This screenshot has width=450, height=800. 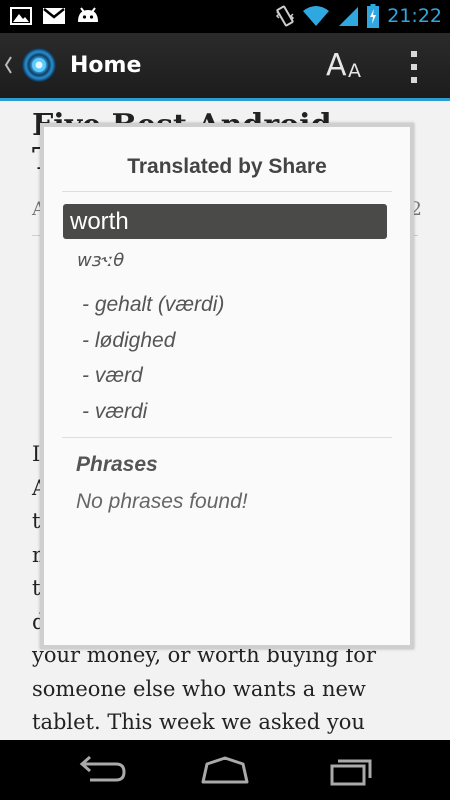 I want to click on android-icon, so click(x=88, y=14).